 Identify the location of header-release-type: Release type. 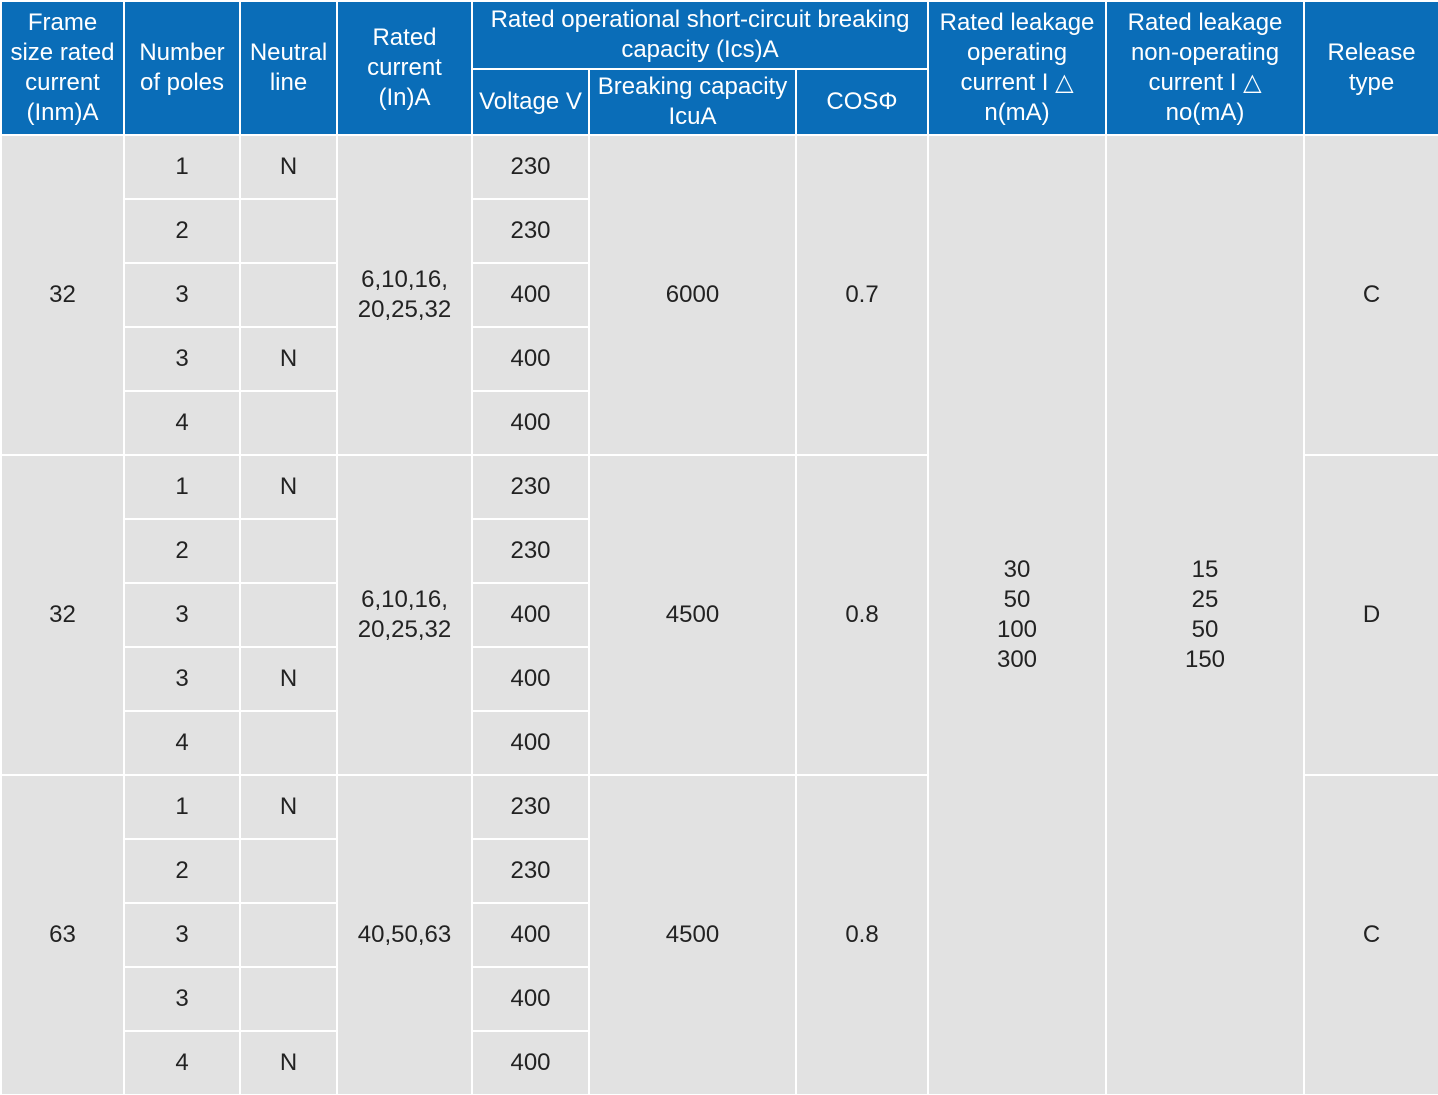
(1370, 68).